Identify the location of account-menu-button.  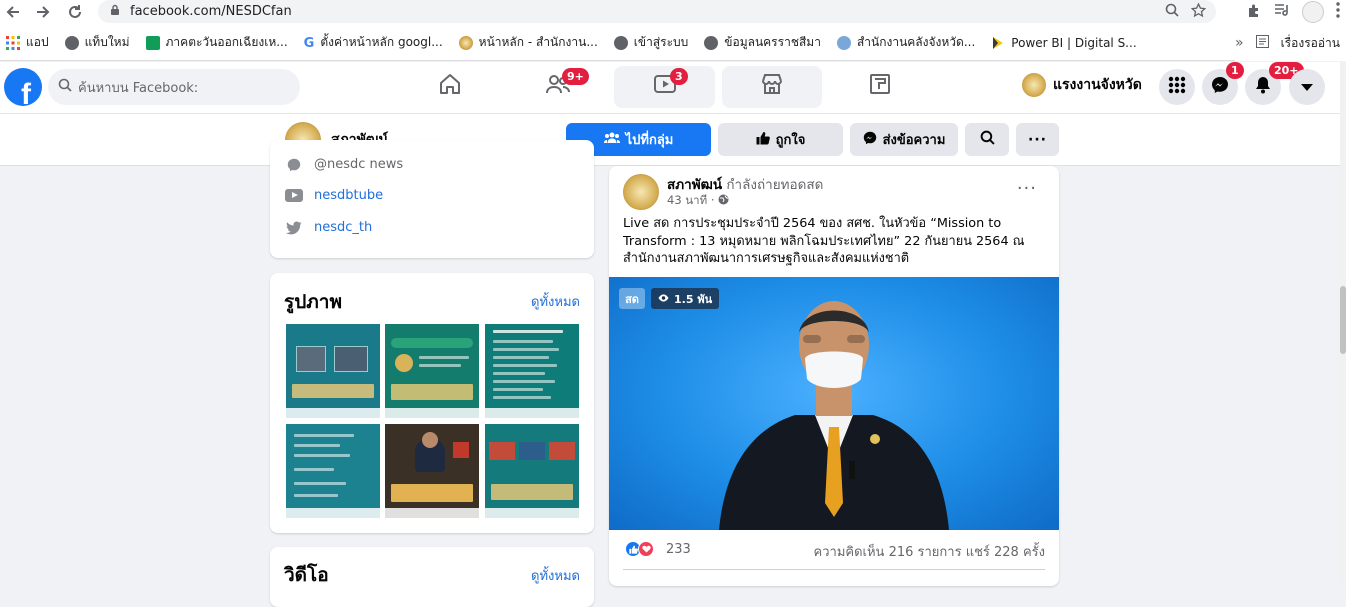
(1307, 87).